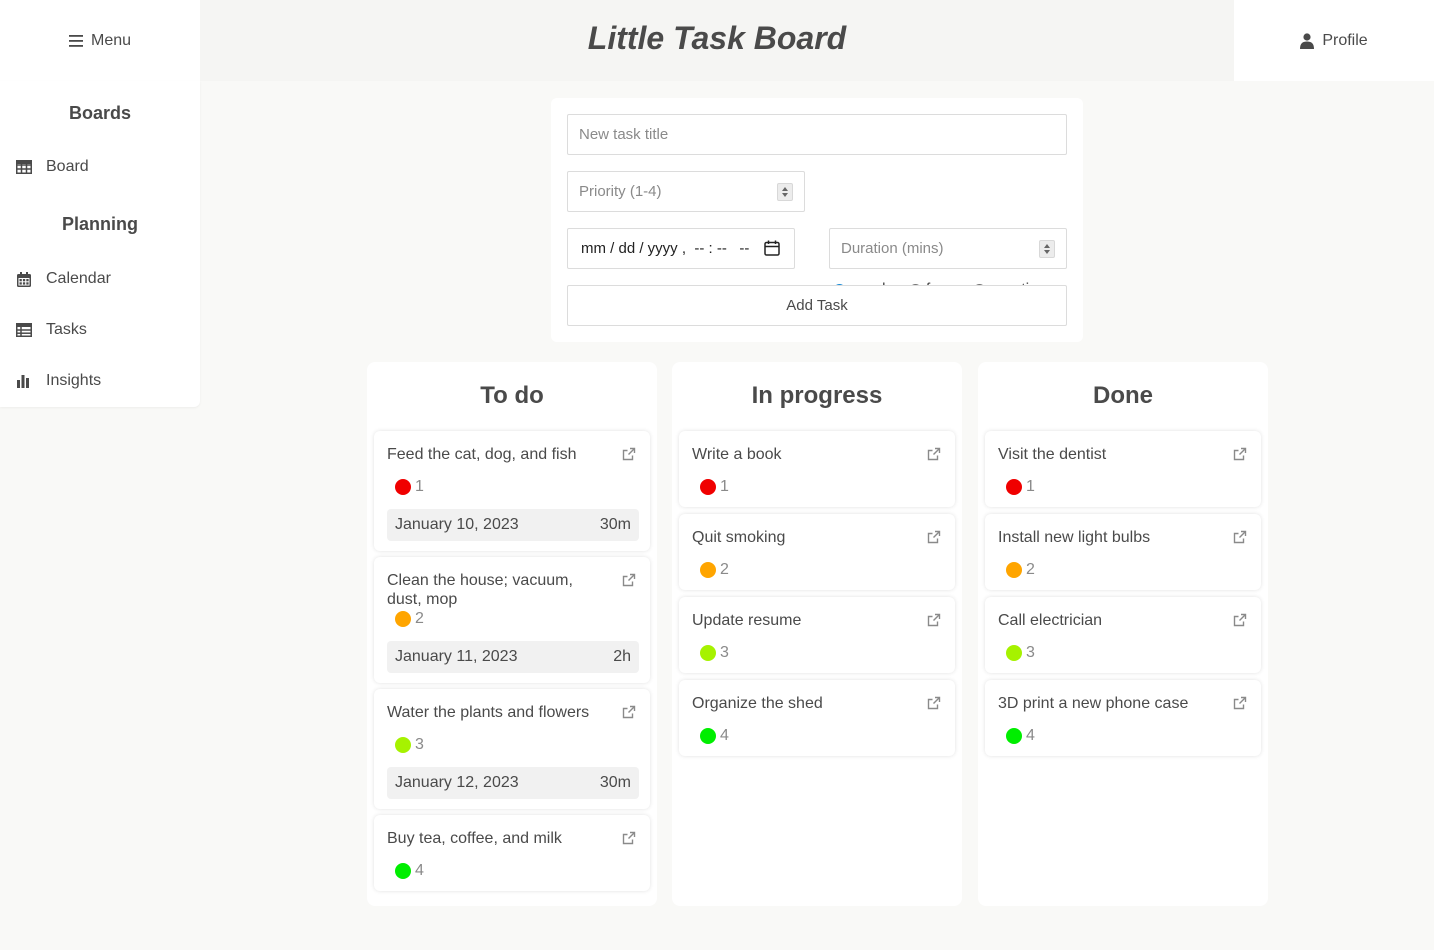 The width and height of the screenshot is (1434, 950). Describe the element at coordinates (1123, 395) in the screenshot. I see `column-title: Done` at that location.